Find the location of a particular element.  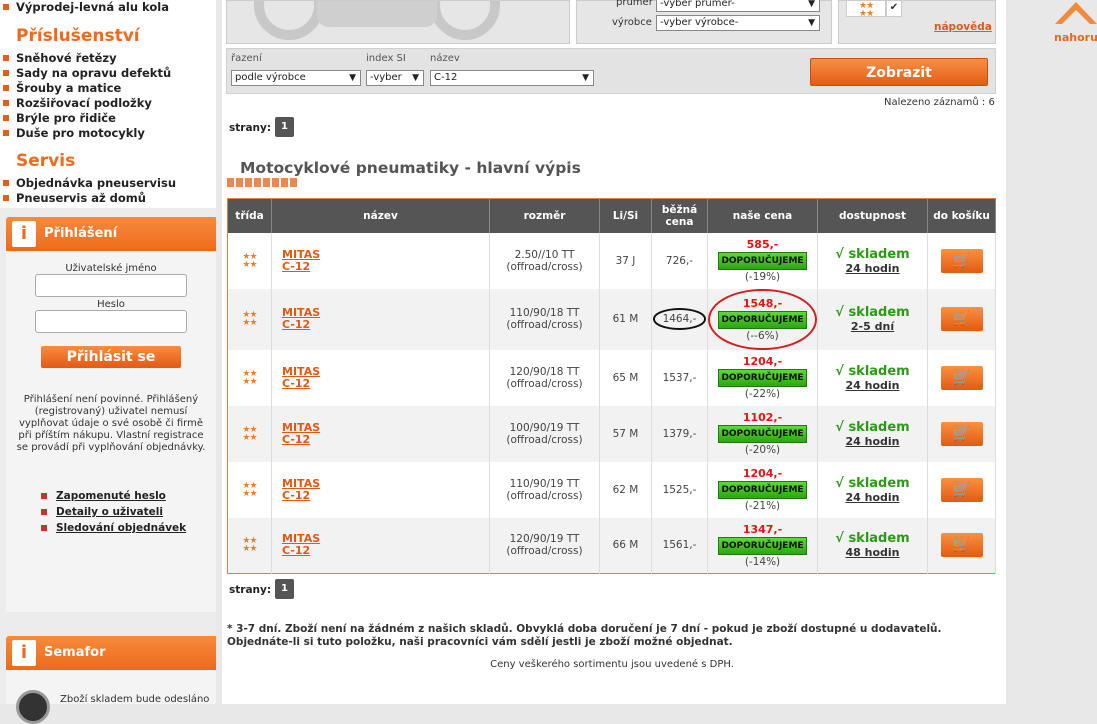

sidebar-item-sale: Výprodej-levná alu kola is located at coordinates (86, 7).